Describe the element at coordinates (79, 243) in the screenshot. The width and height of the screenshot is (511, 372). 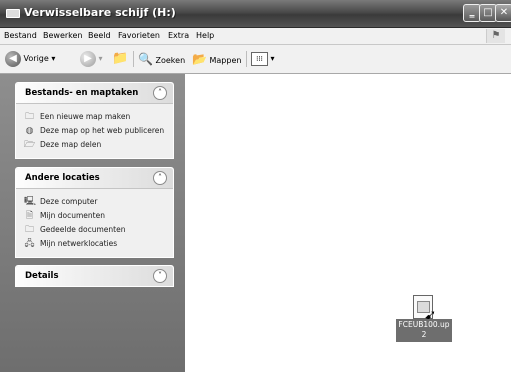
I see `place-label: Mijn netwerklocaties` at that location.